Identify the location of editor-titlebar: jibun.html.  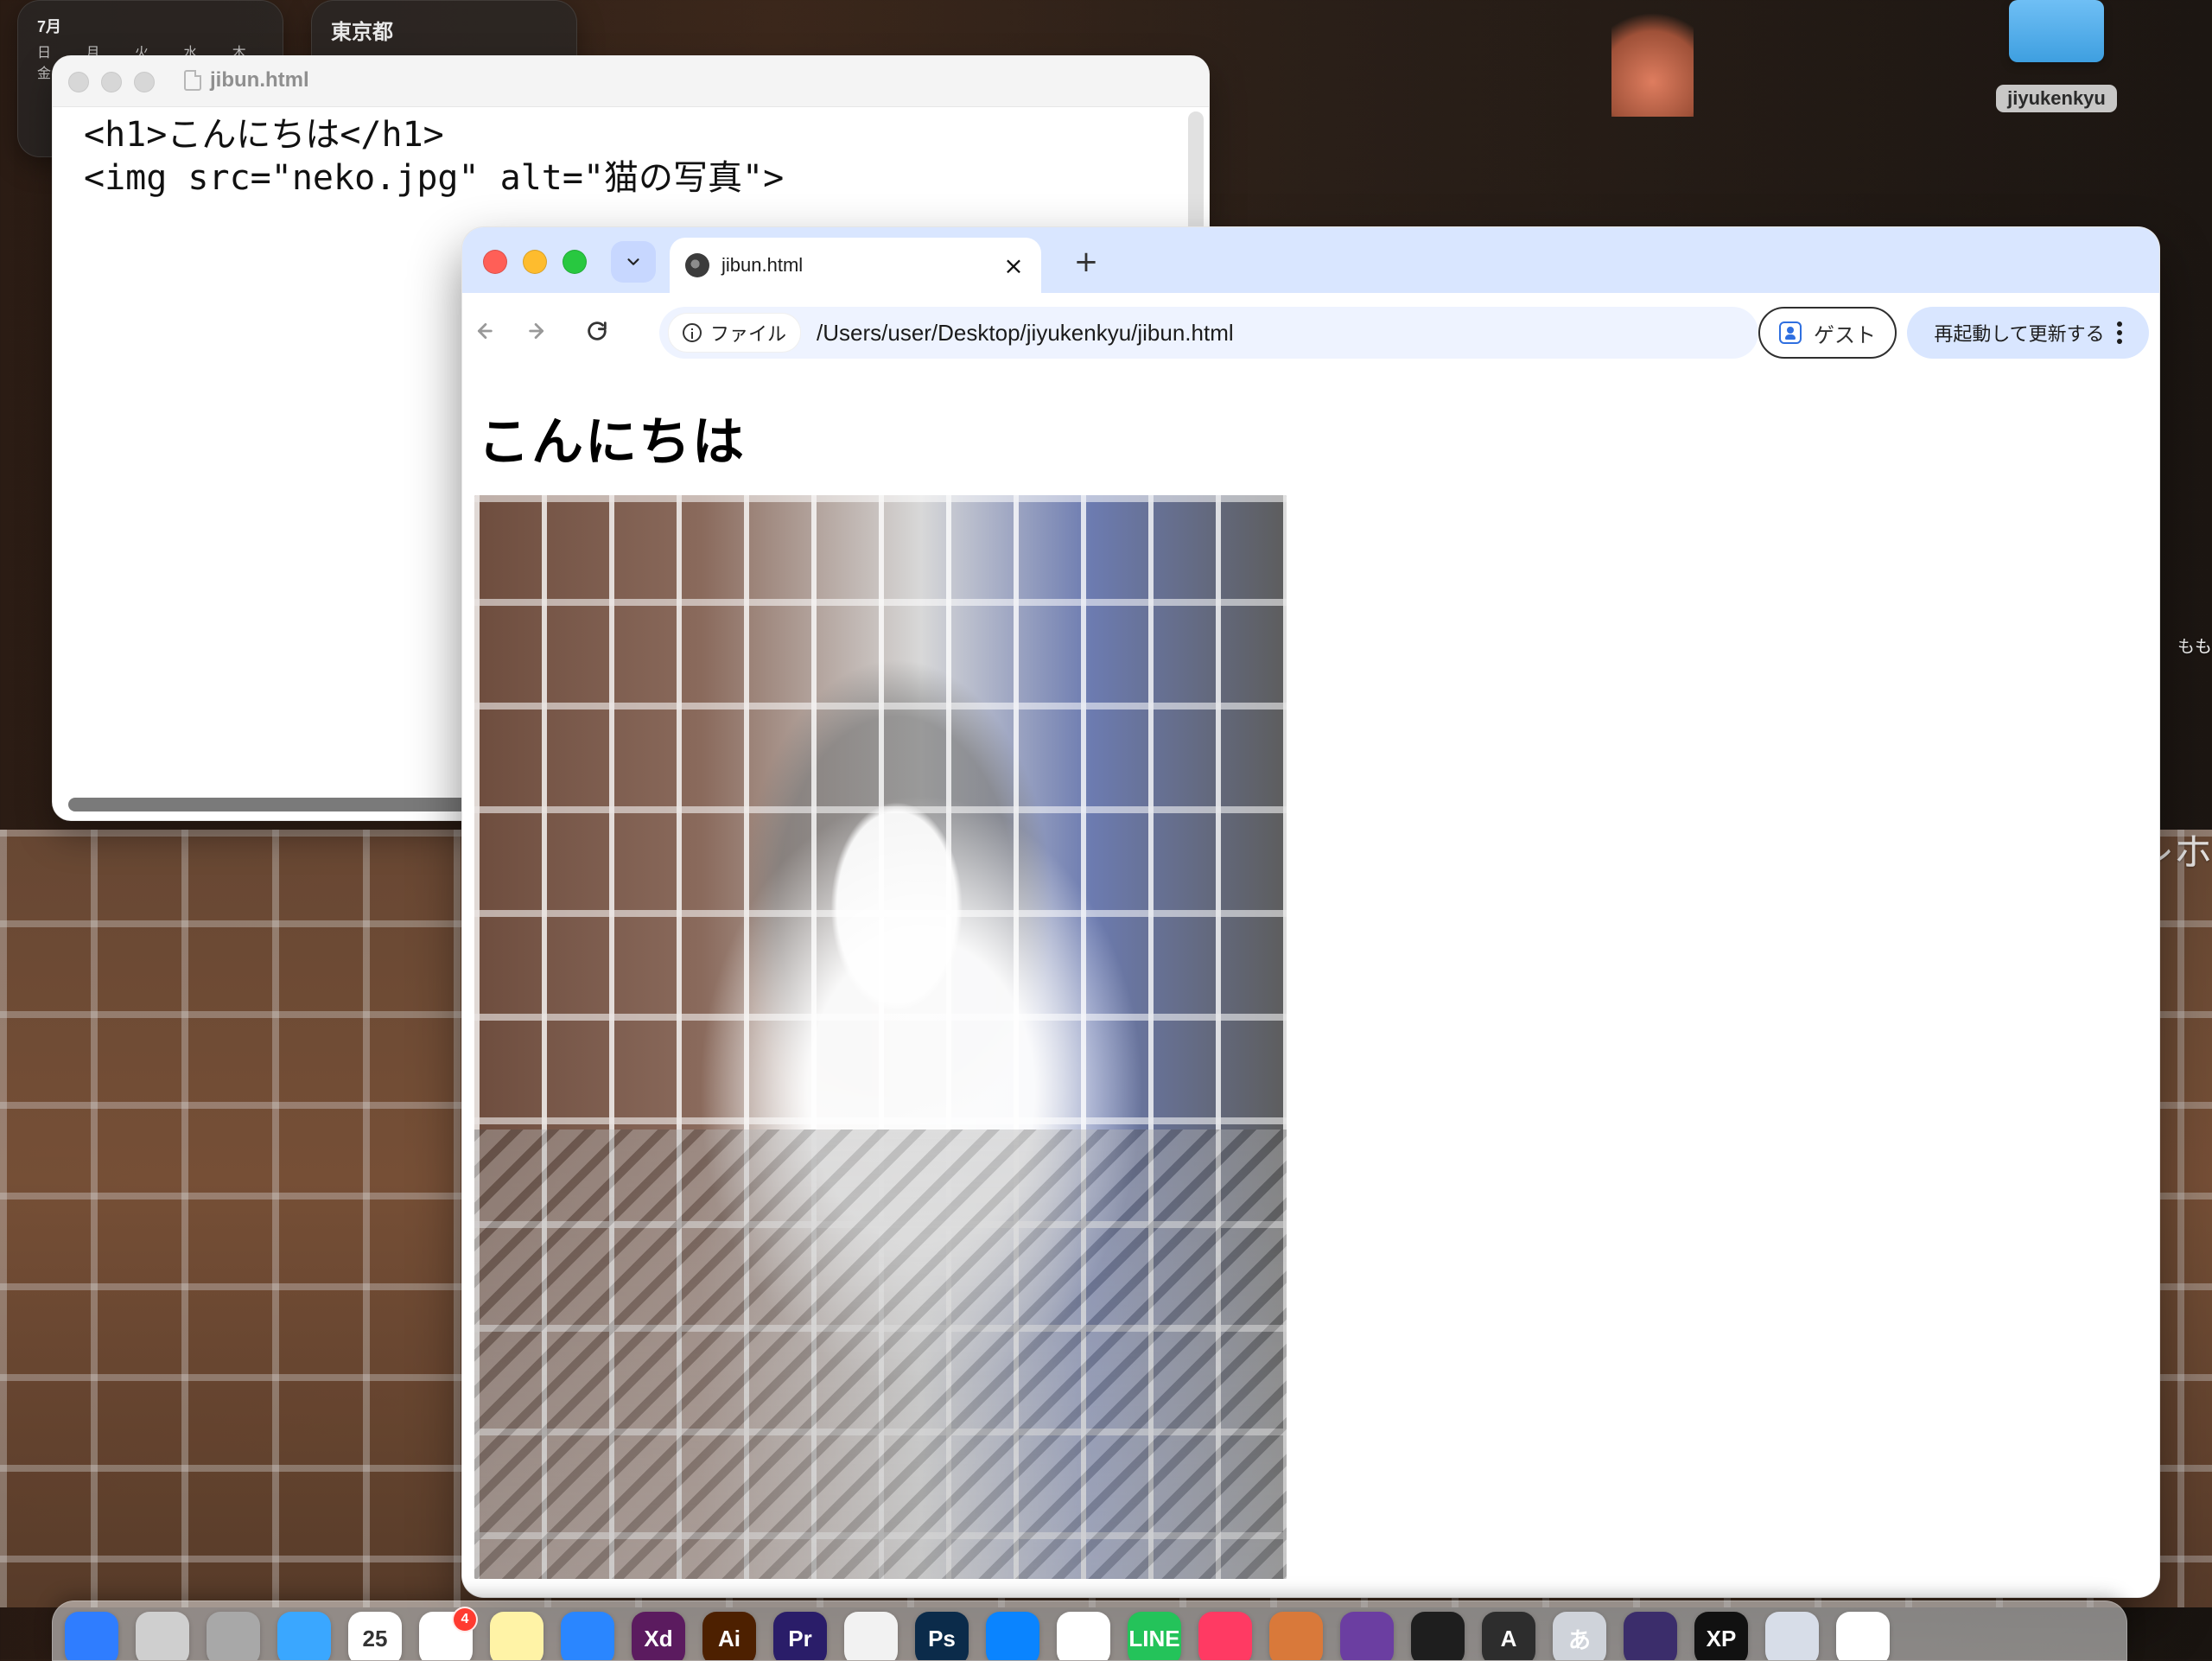
(631, 81).